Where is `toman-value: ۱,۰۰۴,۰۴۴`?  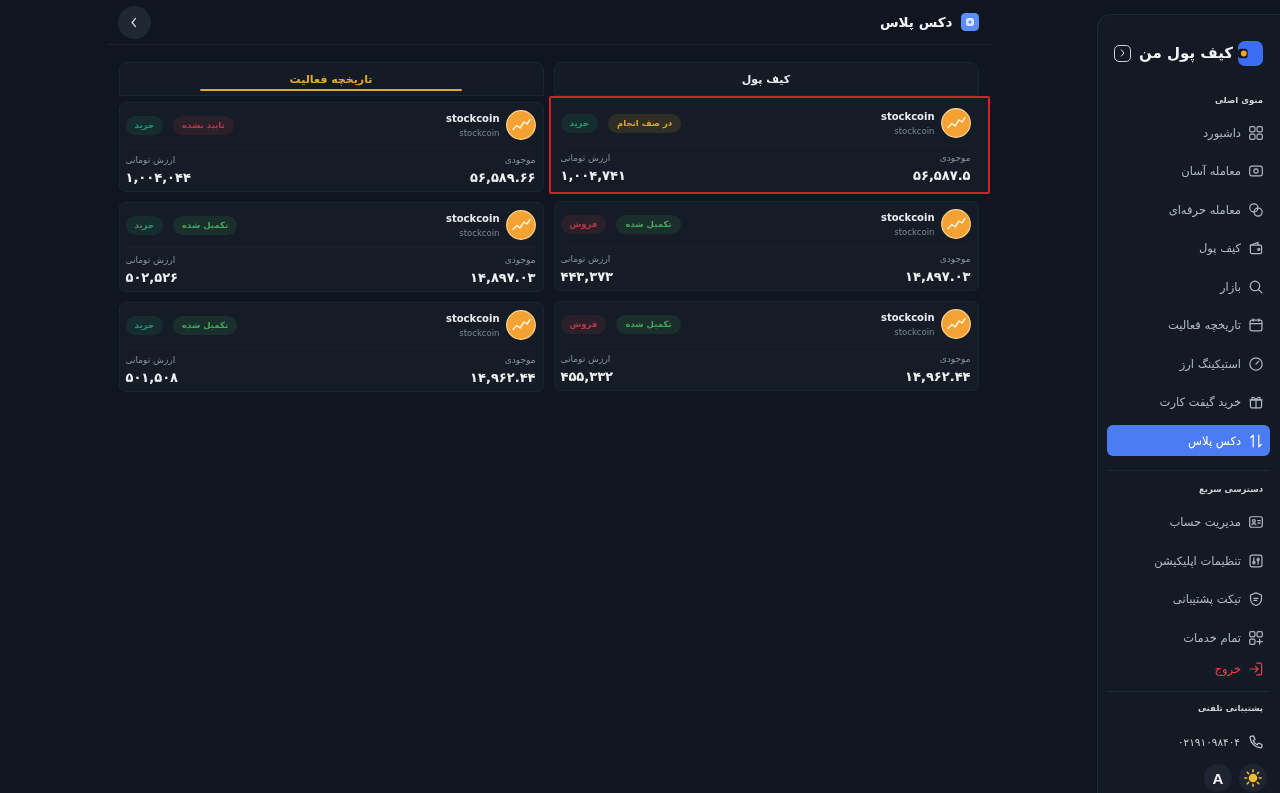 toman-value: ۱,۰۰۴,۰۴۴ is located at coordinates (158, 177).